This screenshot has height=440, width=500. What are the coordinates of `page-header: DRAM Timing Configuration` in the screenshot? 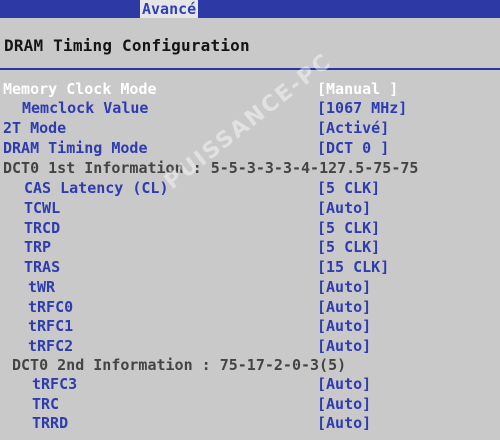 It's located at (250, 46).